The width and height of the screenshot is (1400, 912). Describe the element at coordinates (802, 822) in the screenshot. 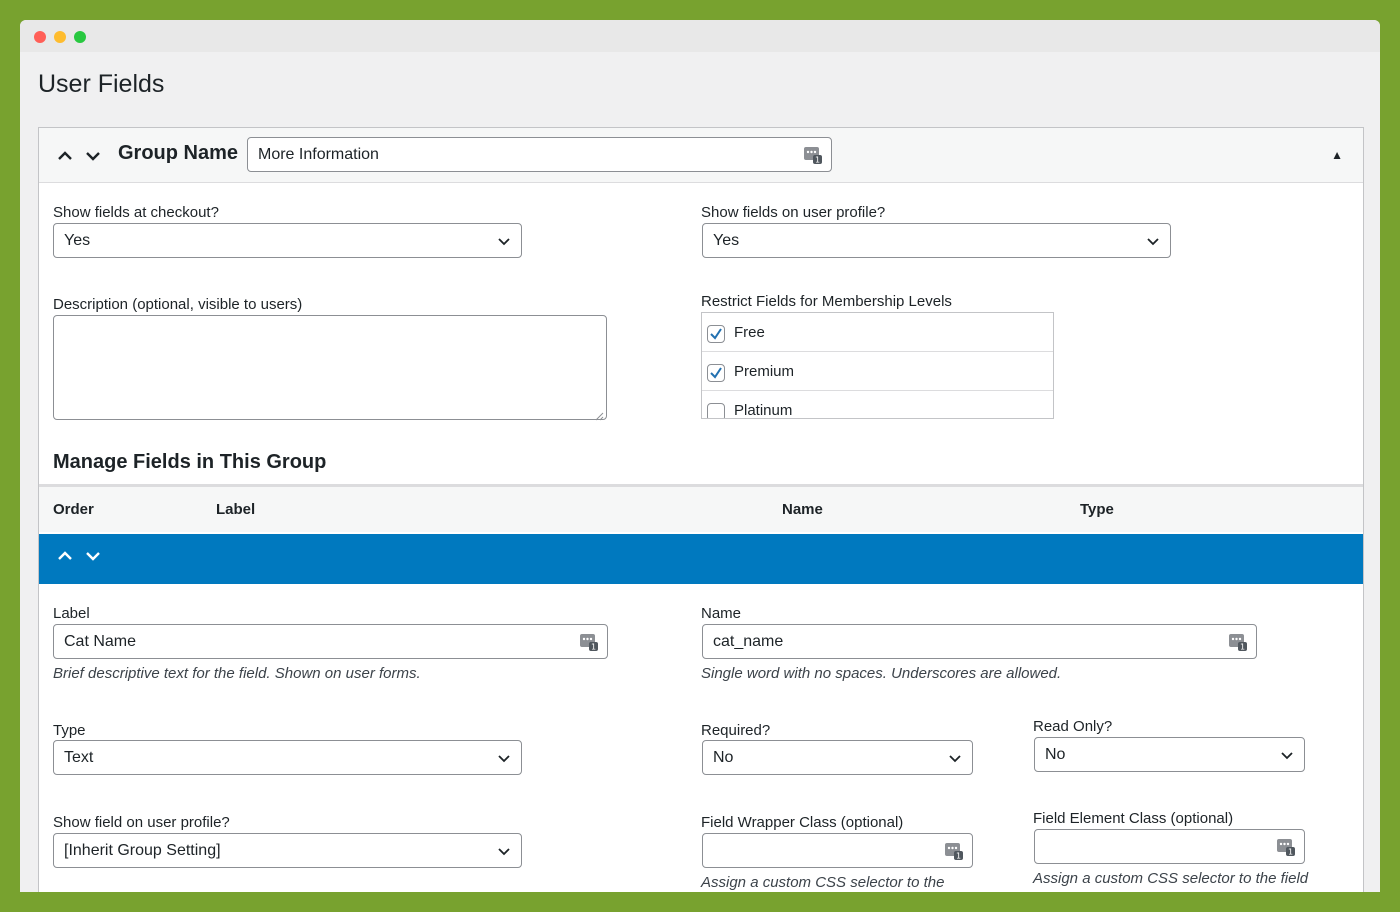

I see `wrapper-class-label: Field Wrapper Class (optional)` at that location.